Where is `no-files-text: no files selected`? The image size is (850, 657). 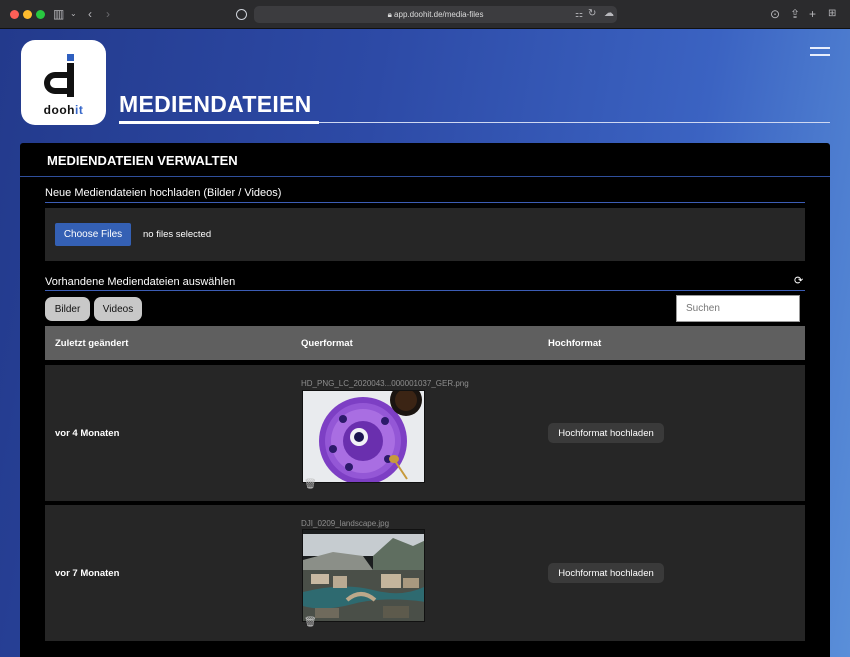 no-files-text: no files selected is located at coordinates (177, 234).